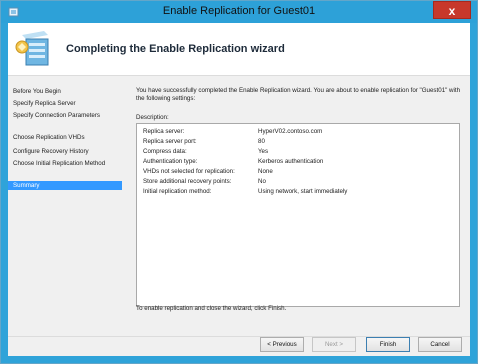 Image resolution: width=478 pixels, height=364 pixels. What do you see at coordinates (334, 344) in the screenshot?
I see `next-button: Next >` at bounding box center [334, 344].